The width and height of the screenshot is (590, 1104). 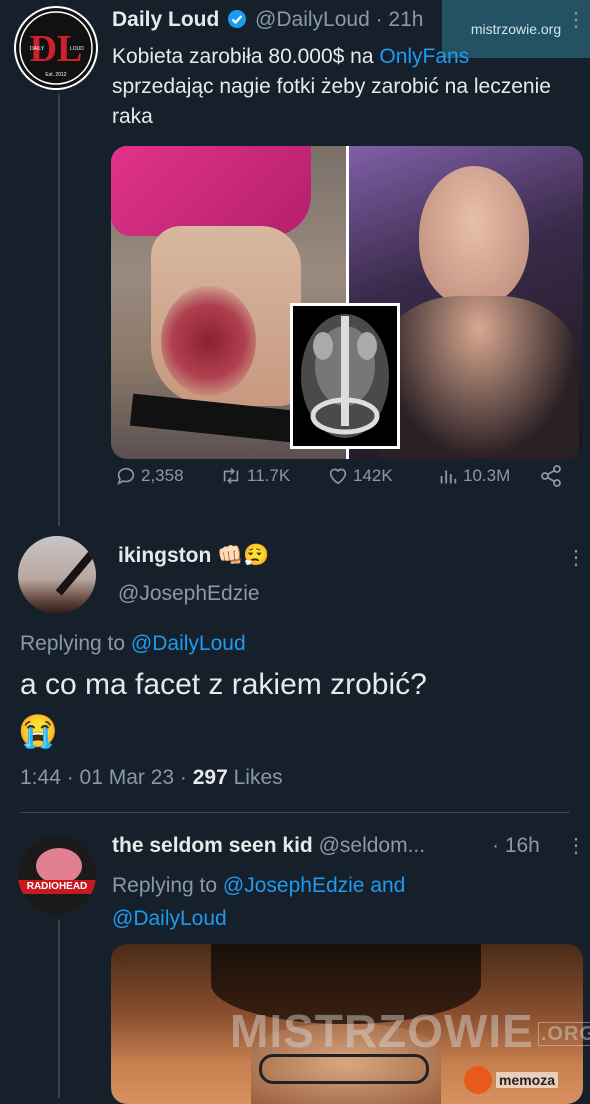 What do you see at coordinates (243, 555) in the screenshot?
I see `author-emoji: 👊🏻😮‍💨` at bounding box center [243, 555].